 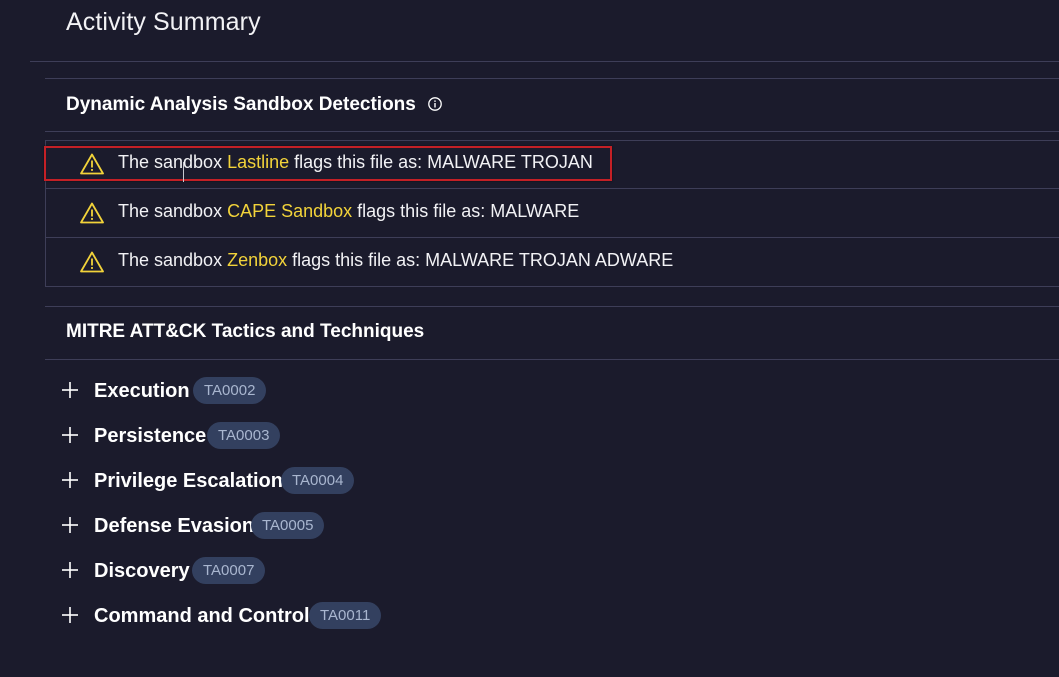 What do you see at coordinates (241, 104) in the screenshot?
I see `sandbox-section-title: Dynamic Analysis Sandbox Detections` at bounding box center [241, 104].